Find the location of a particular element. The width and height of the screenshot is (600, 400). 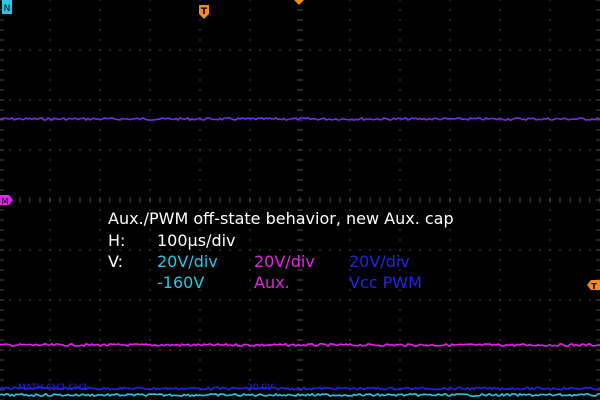

trigger-time-marker: T is located at coordinates (204, 12).